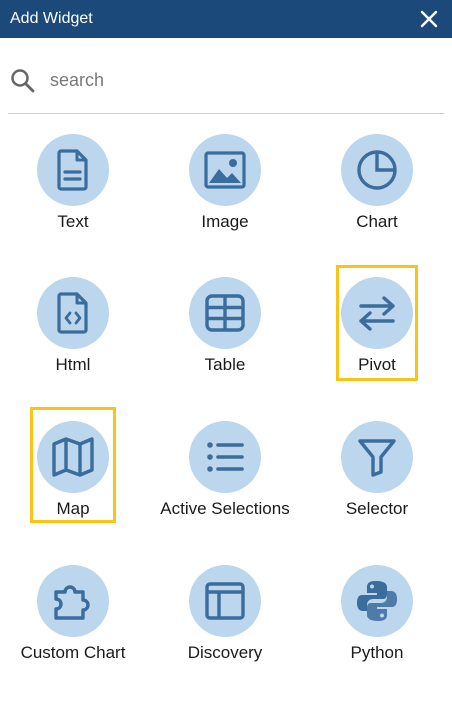  I want to click on widget-label: Pivot, so click(377, 364).